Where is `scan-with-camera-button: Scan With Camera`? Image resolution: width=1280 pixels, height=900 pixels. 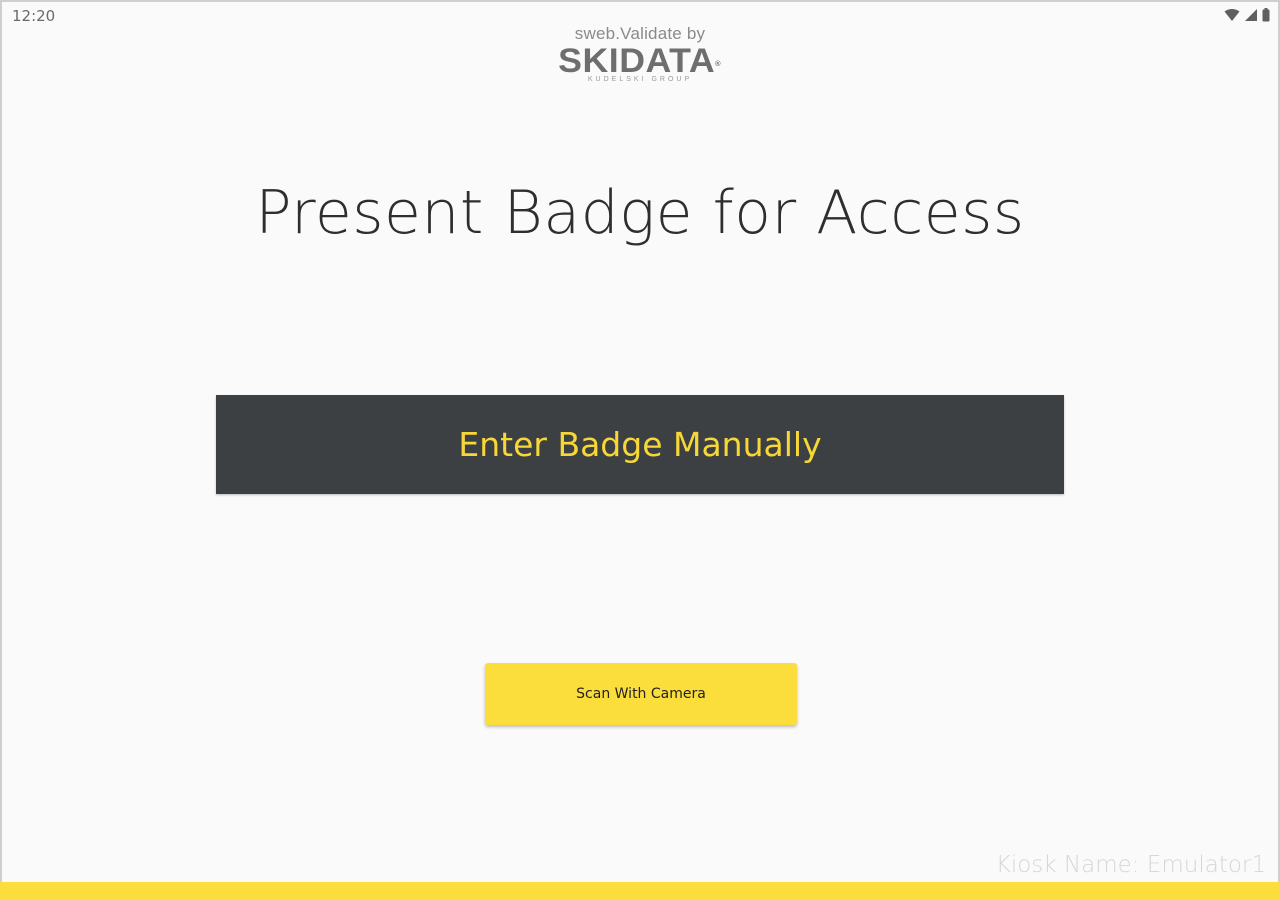
scan-with-camera-button: Scan With Camera is located at coordinates (641, 694).